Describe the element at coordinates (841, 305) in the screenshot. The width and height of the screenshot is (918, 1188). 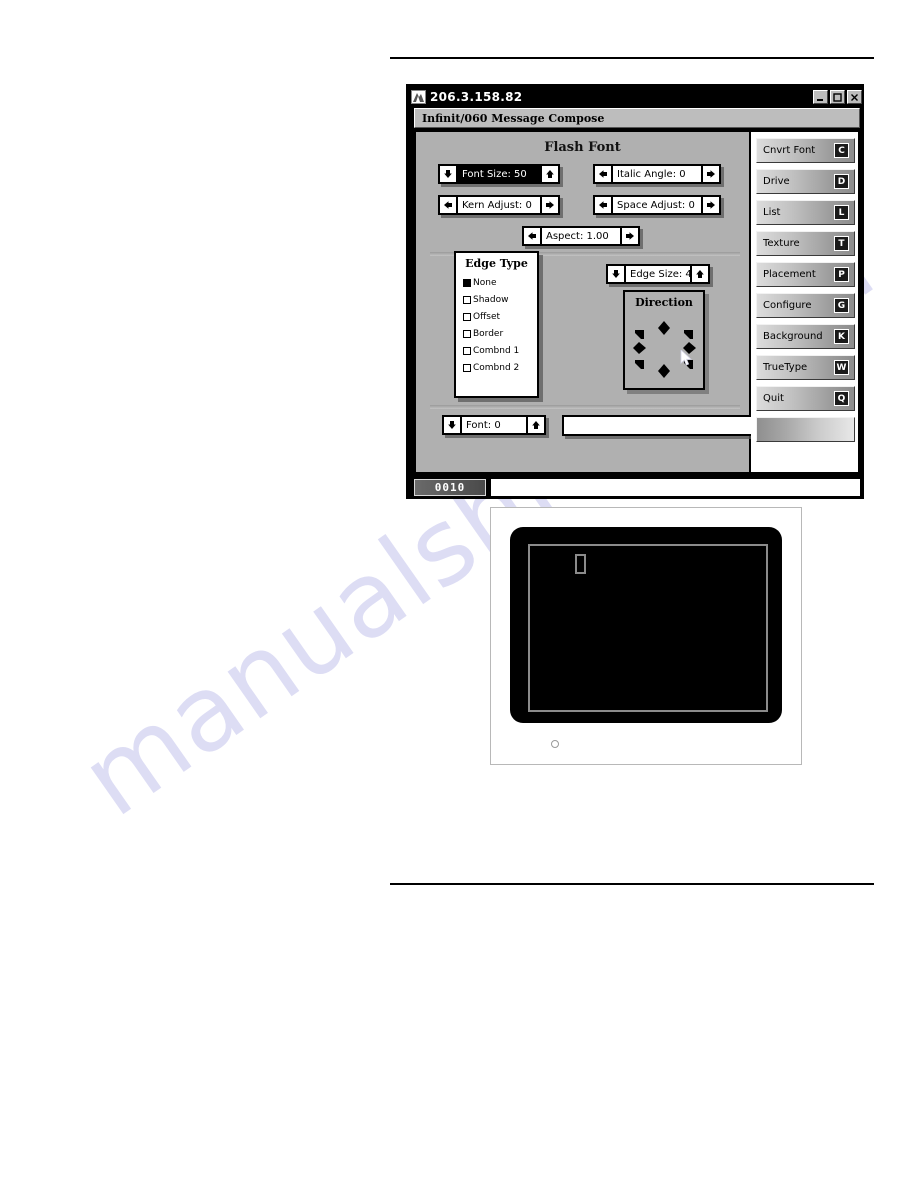
I see `shortcut-badge: G` at that location.